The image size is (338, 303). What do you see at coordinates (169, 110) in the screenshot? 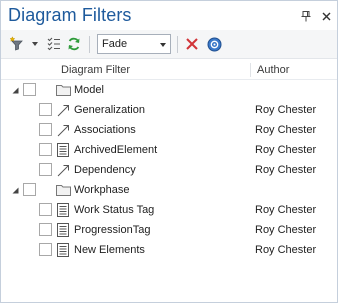
I see `tree-item-row: Generalization Roy Chester` at bounding box center [169, 110].